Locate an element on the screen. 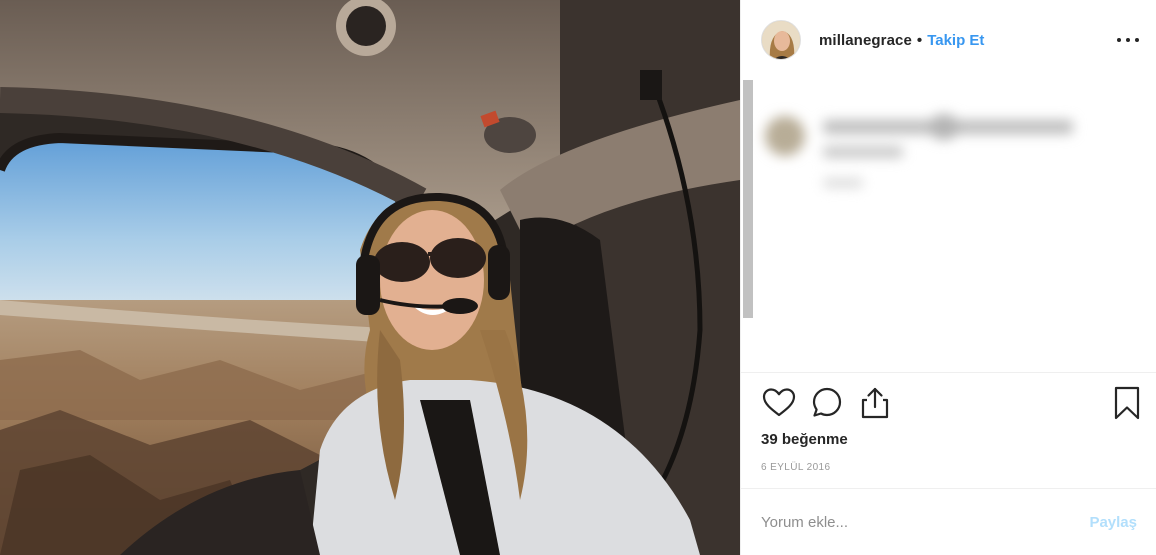 This screenshot has width=1156, height=555. comment-input is located at coordinates (925, 522).